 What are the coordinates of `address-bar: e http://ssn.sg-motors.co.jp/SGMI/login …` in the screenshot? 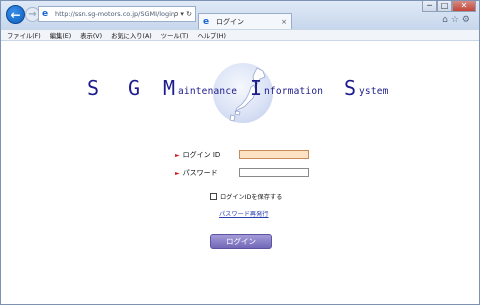 It's located at (117, 14).